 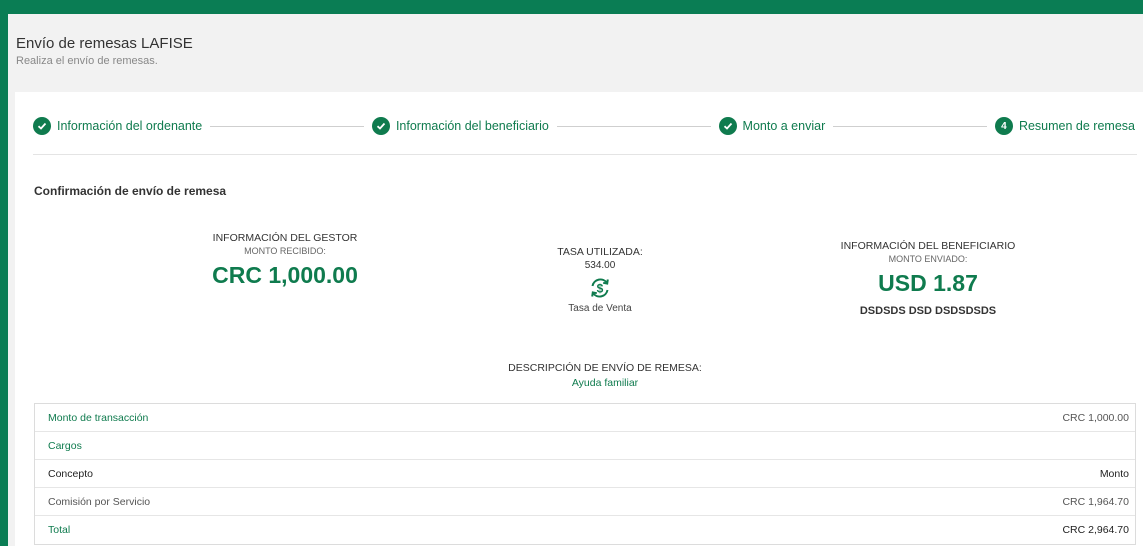 What do you see at coordinates (928, 283) in the screenshot?
I see `sent-amount: USD 1.87` at bounding box center [928, 283].